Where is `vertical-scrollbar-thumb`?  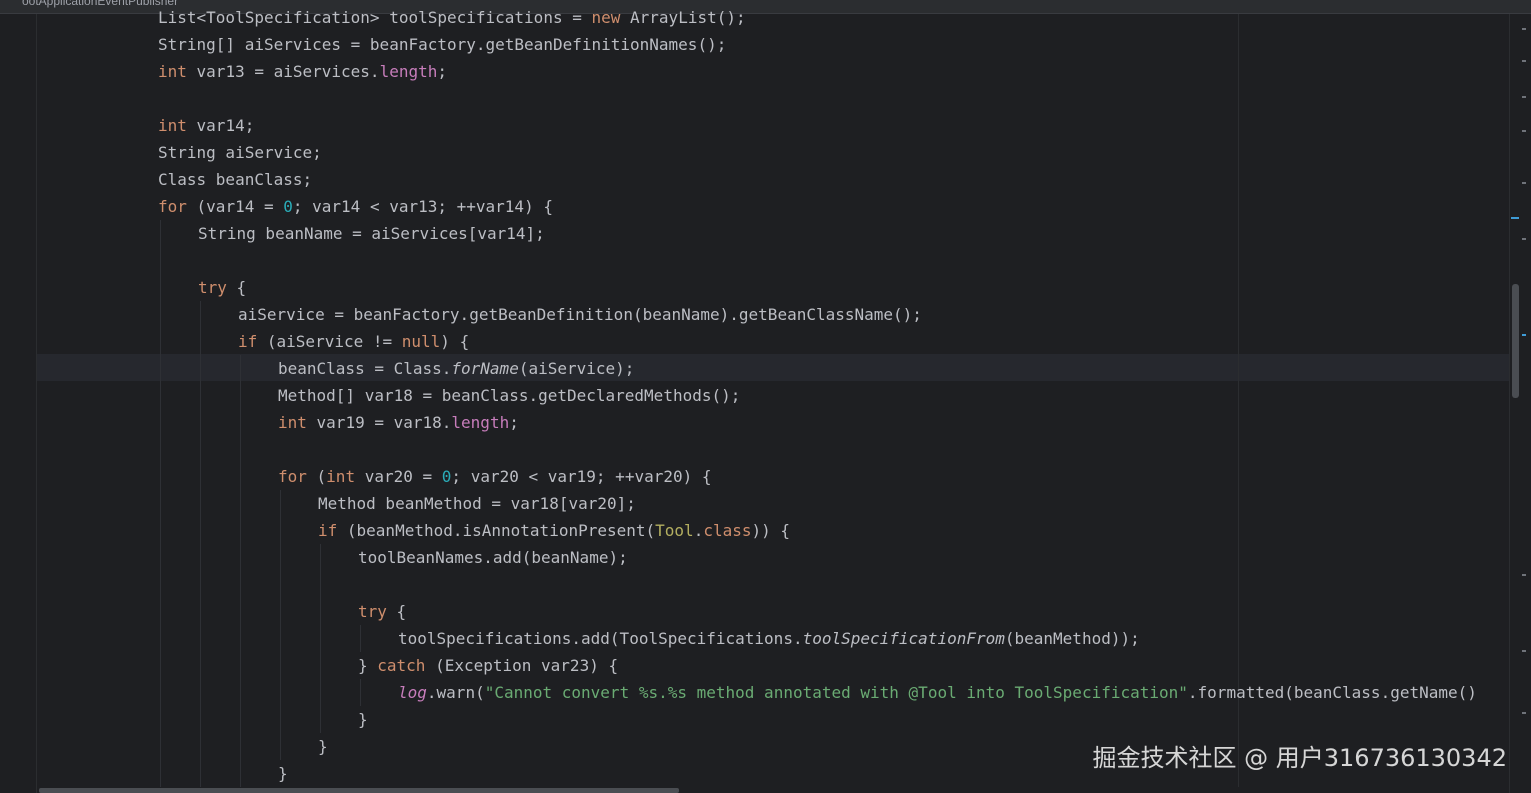 vertical-scrollbar-thumb is located at coordinates (1515, 341).